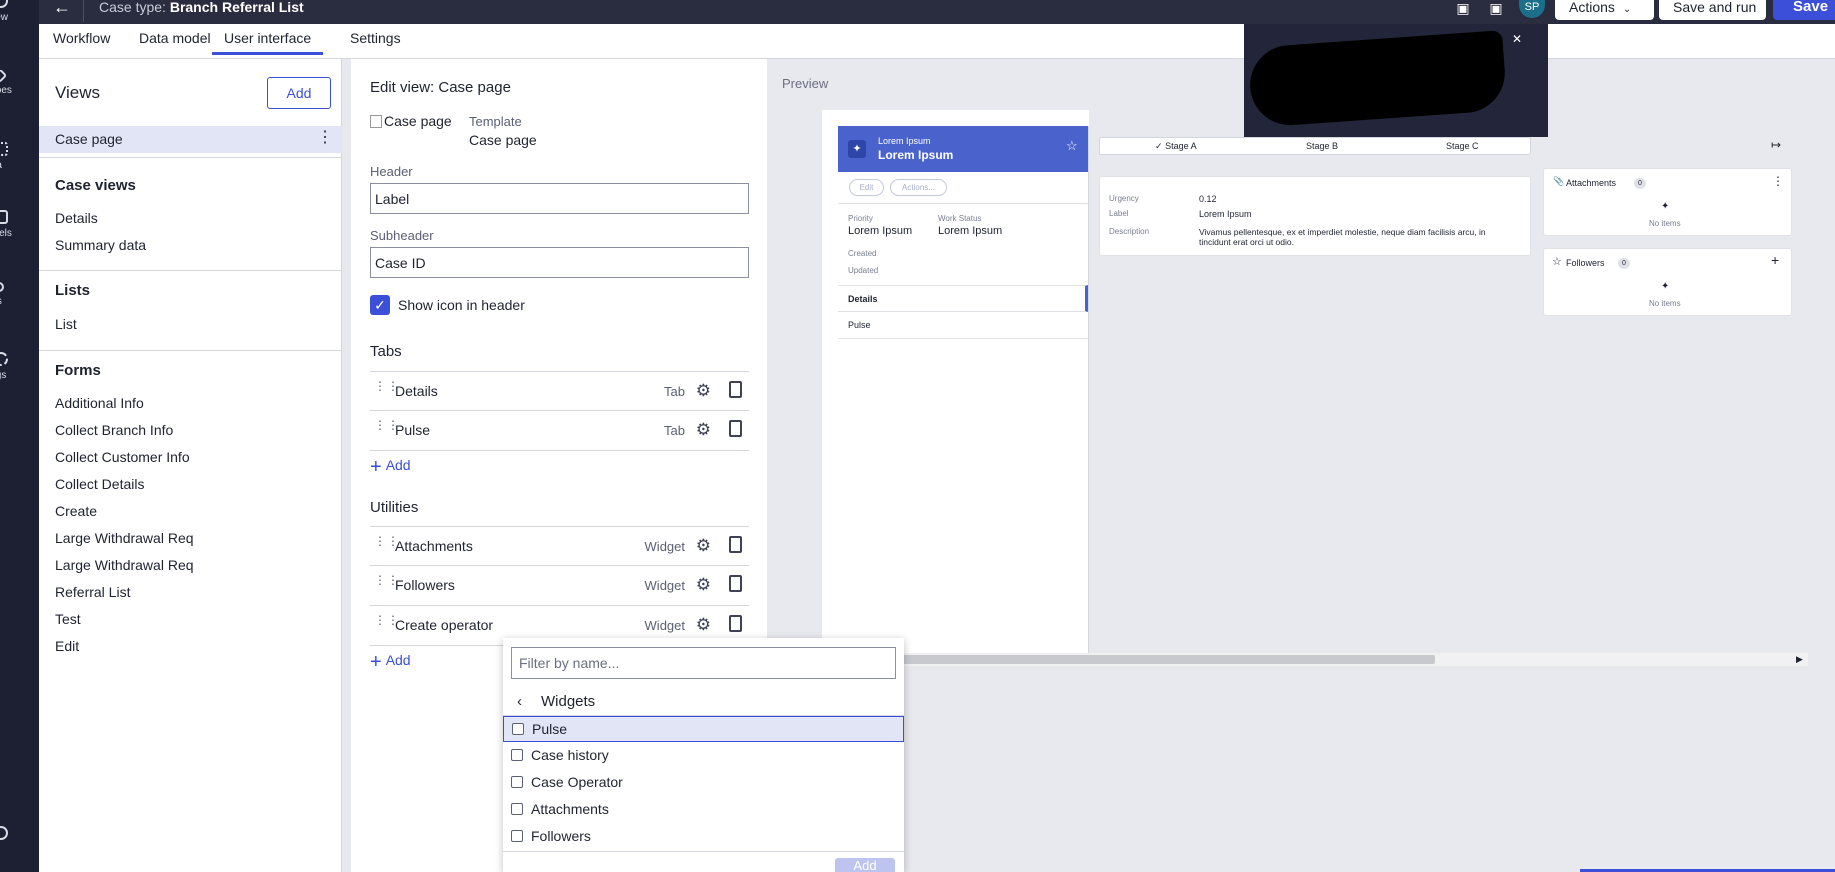 Image resolution: width=1835 pixels, height=872 pixels. What do you see at coordinates (380, 305) in the screenshot?
I see `show-icon-checkbox: ✓` at bounding box center [380, 305].